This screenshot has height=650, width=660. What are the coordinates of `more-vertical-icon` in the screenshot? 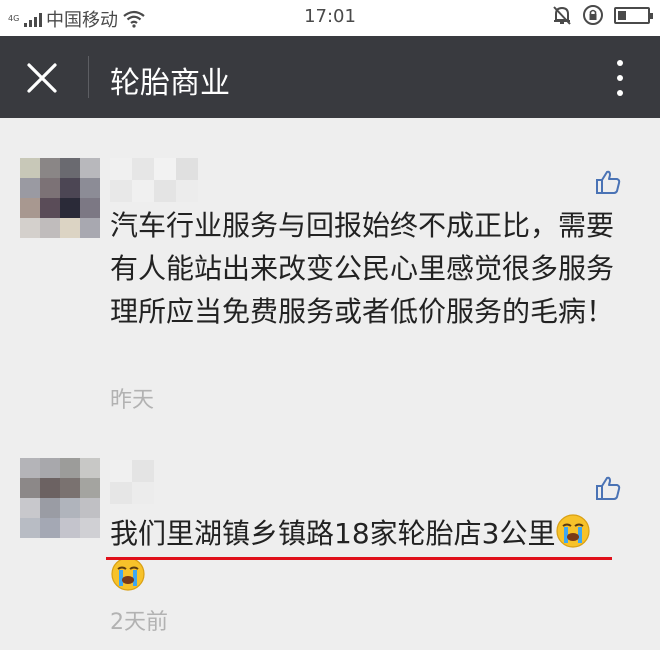 It's located at (620, 63).